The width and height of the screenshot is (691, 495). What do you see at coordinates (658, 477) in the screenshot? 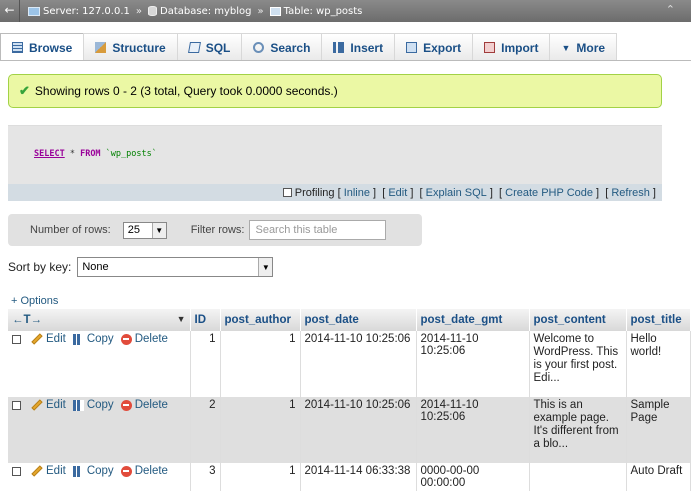
I see `cell-post-title: Auto Draft` at bounding box center [658, 477].